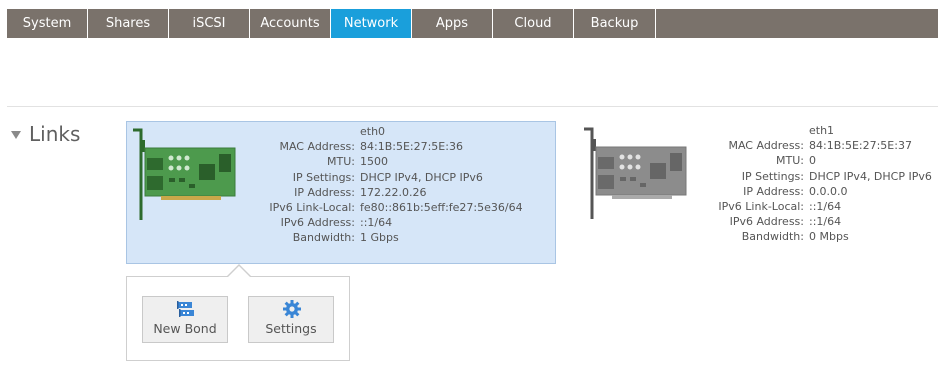  I want to click on bond-icon, so click(185, 309).